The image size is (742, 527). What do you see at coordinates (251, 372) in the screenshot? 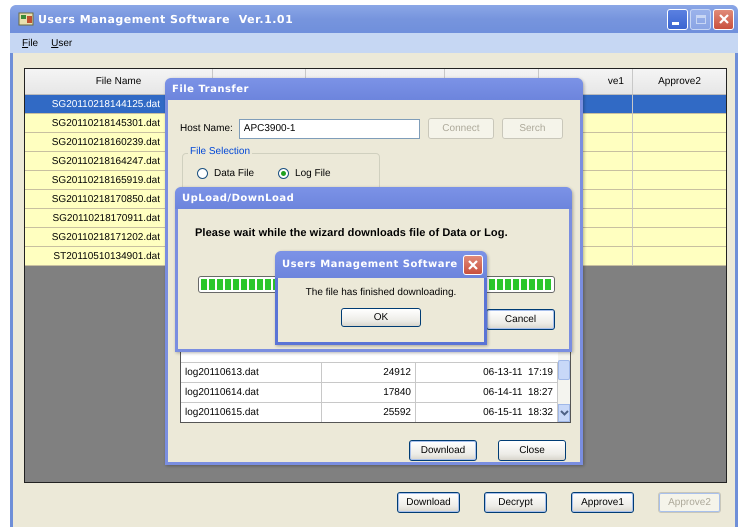
I see `table-cell: log20110613.dat` at bounding box center [251, 372].